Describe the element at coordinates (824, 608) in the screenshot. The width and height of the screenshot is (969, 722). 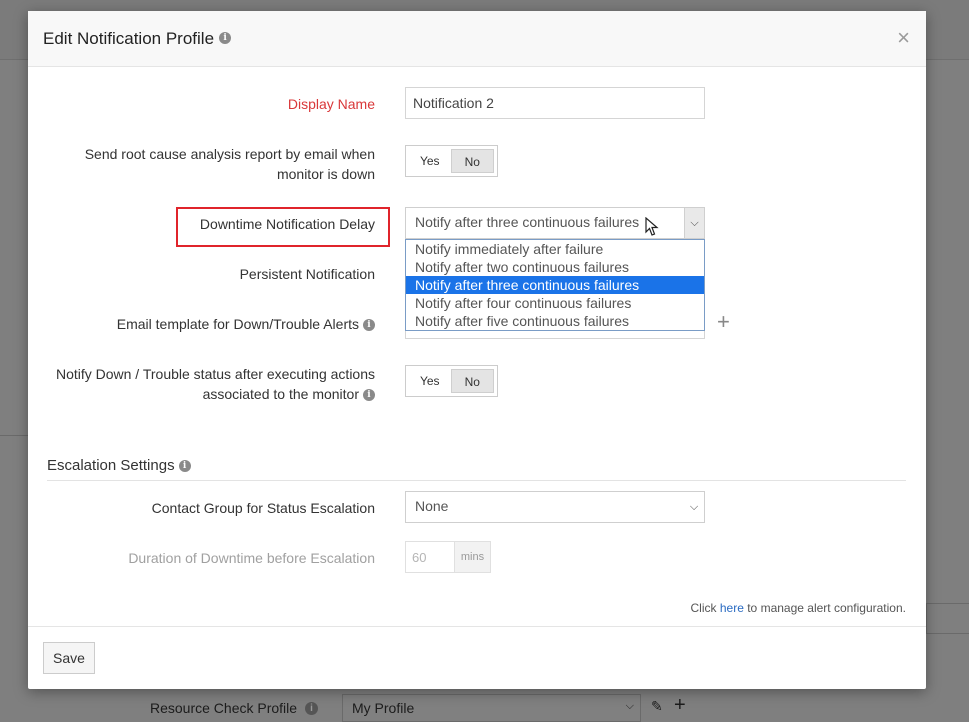
I see `alert-config-note-suffix: to manage alert configuration.` at that location.